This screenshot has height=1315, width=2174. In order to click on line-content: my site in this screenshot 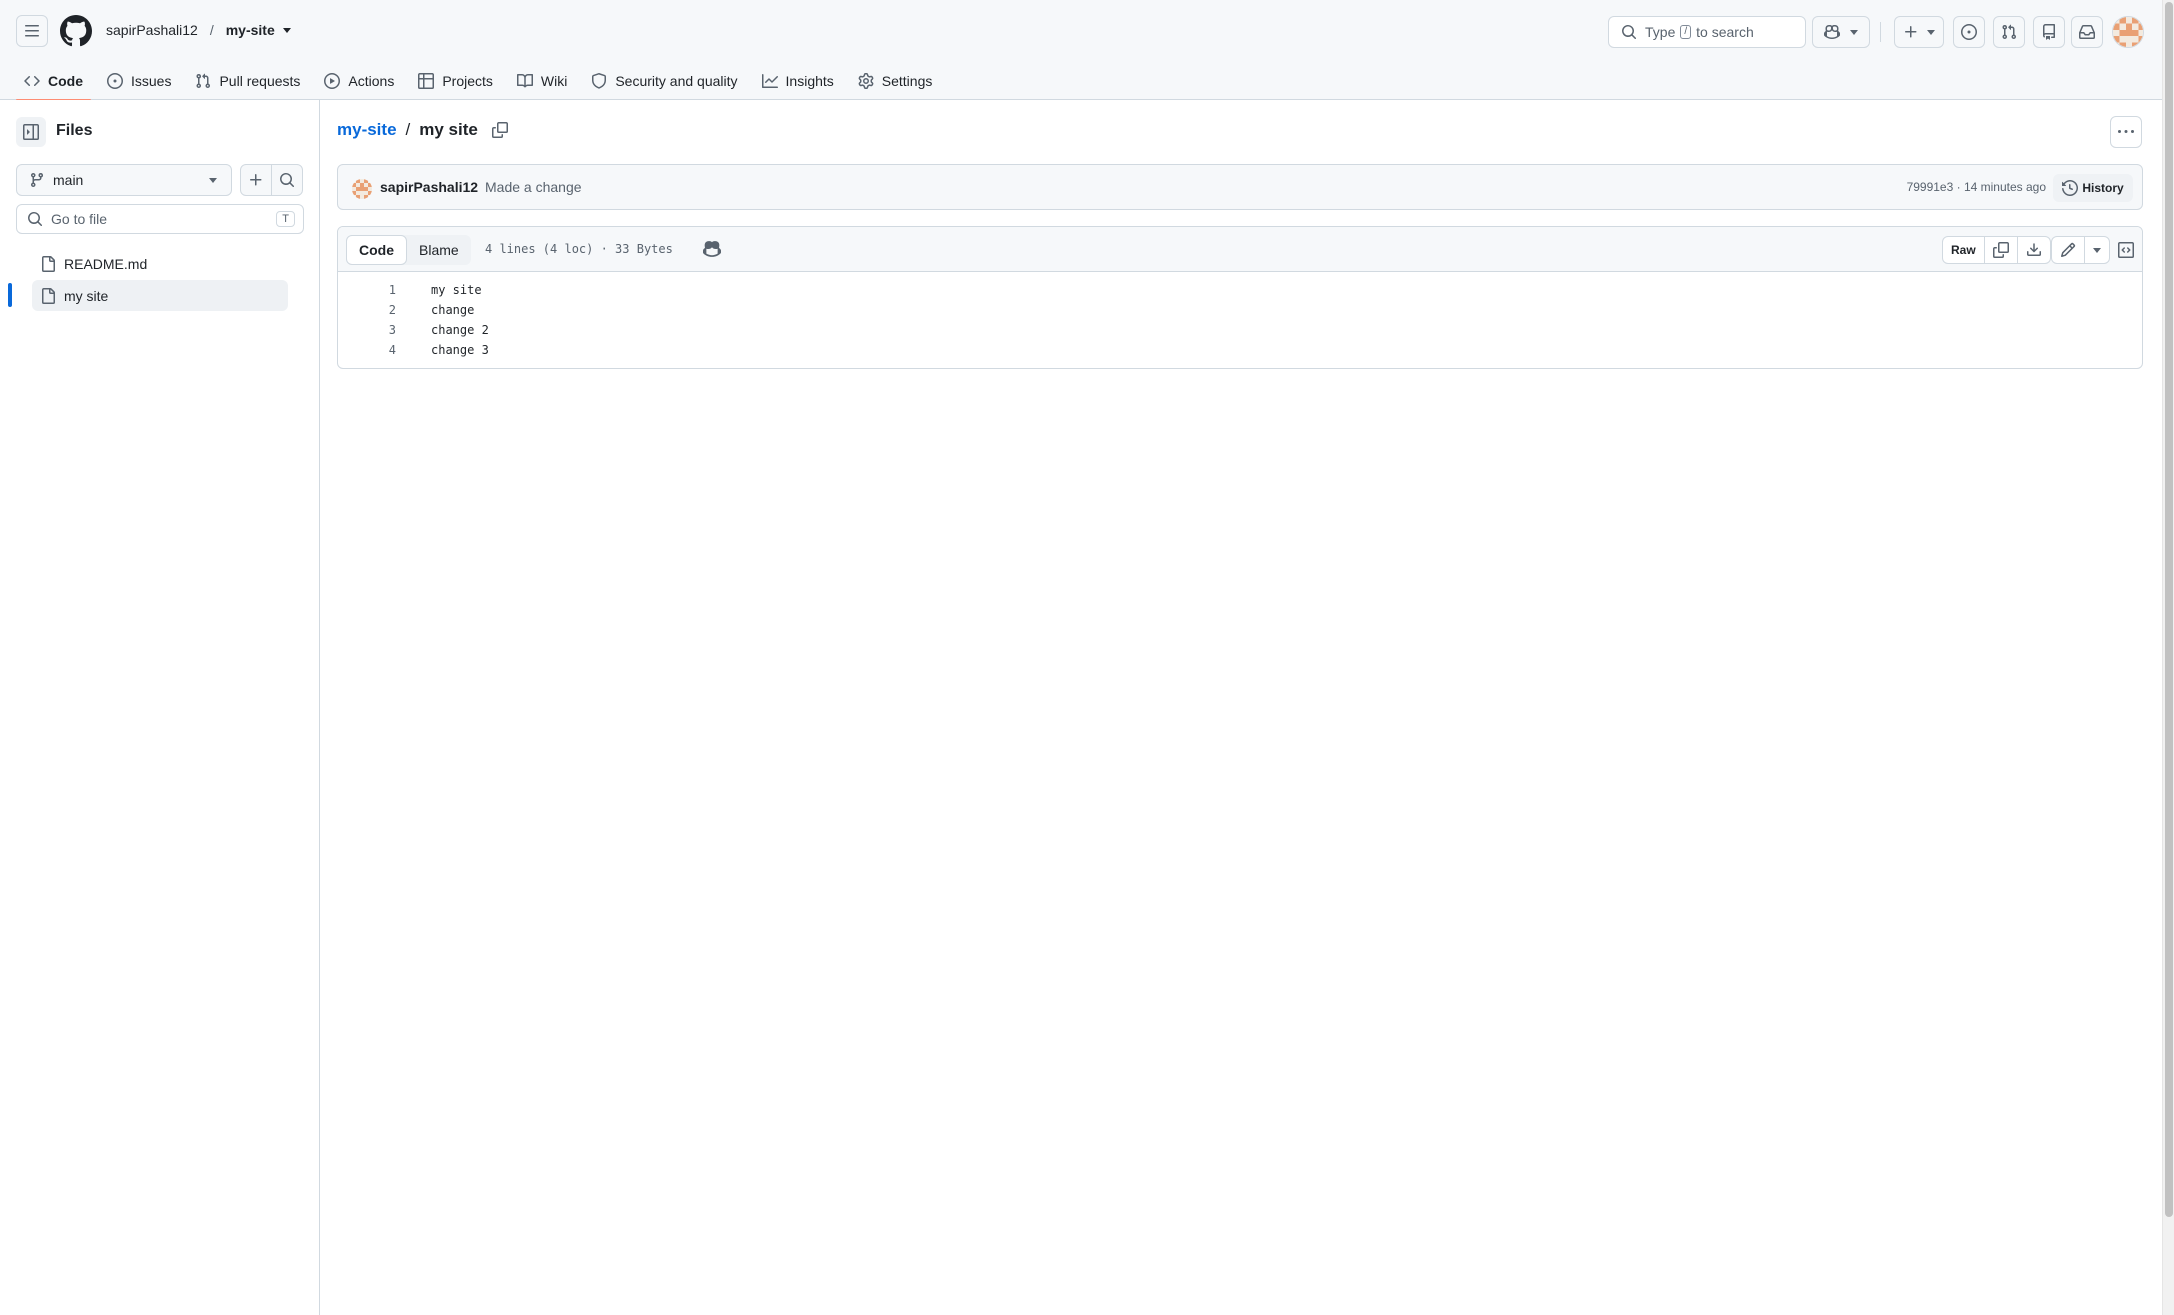, I will do `click(456, 290)`.